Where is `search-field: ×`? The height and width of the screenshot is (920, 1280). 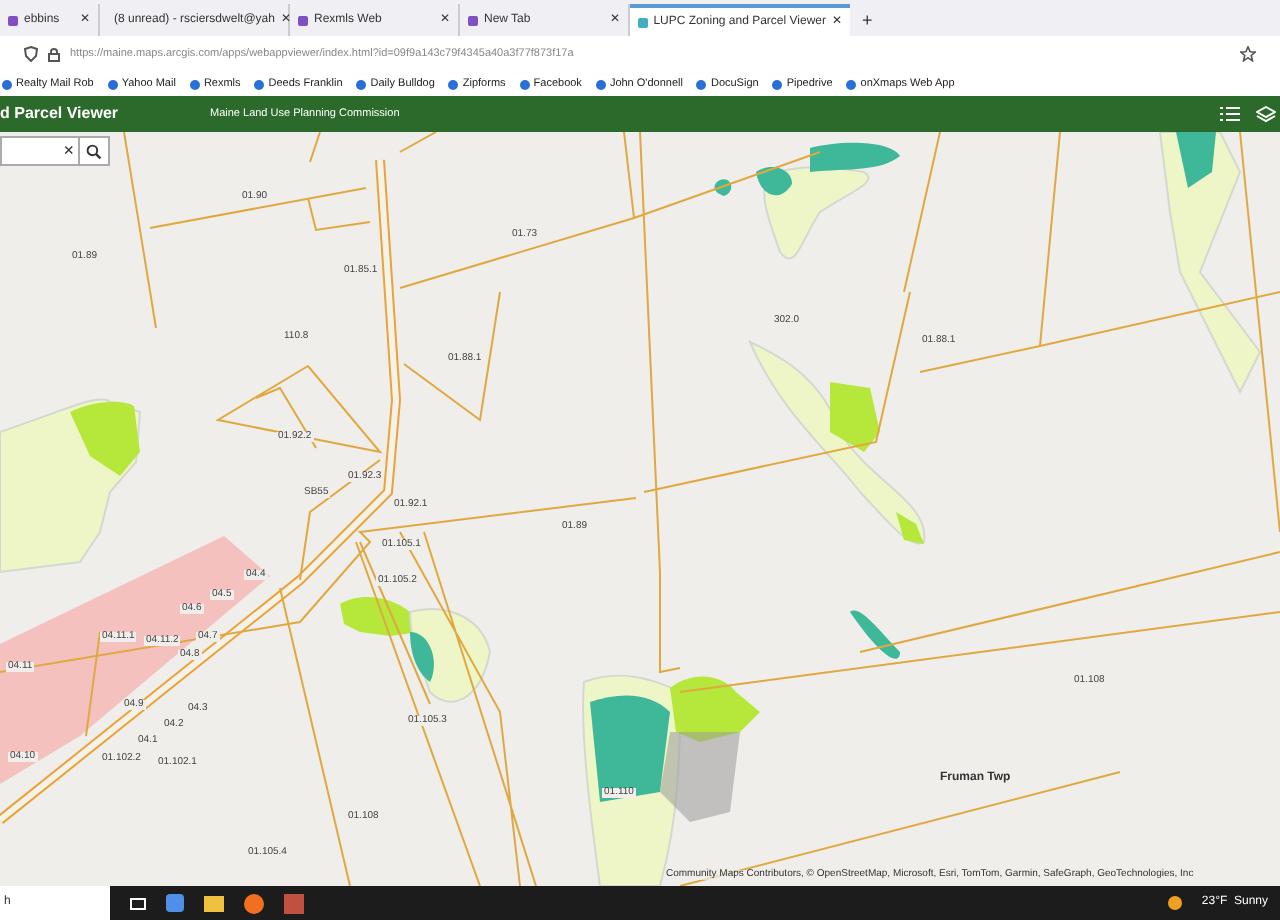
search-field: × is located at coordinates (55, 151).